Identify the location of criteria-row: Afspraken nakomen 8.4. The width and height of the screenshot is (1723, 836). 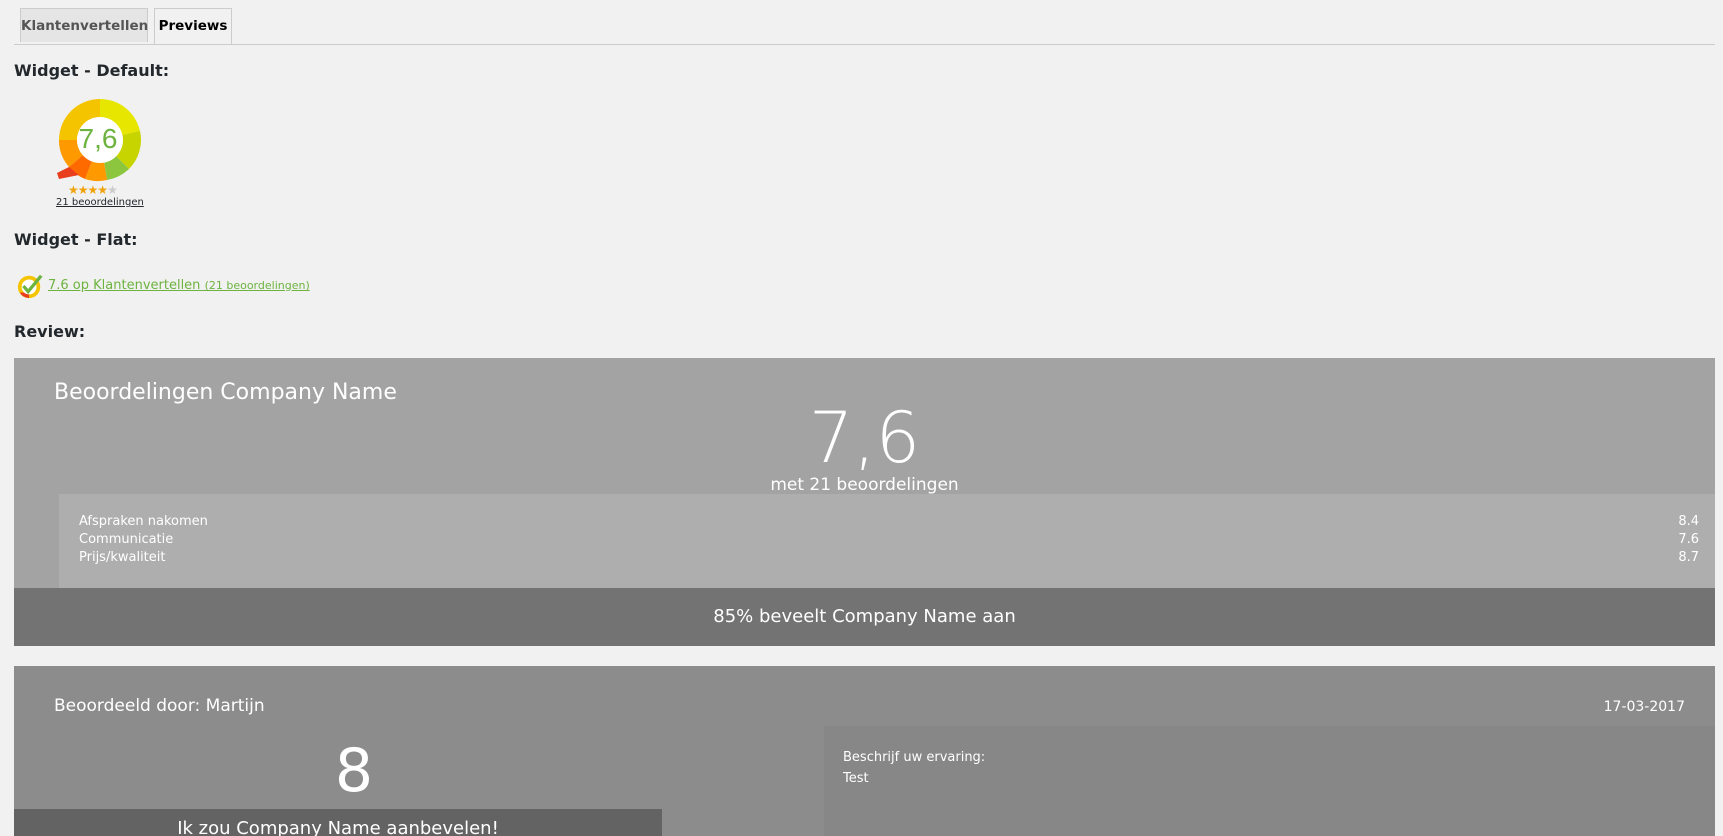
(889, 523).